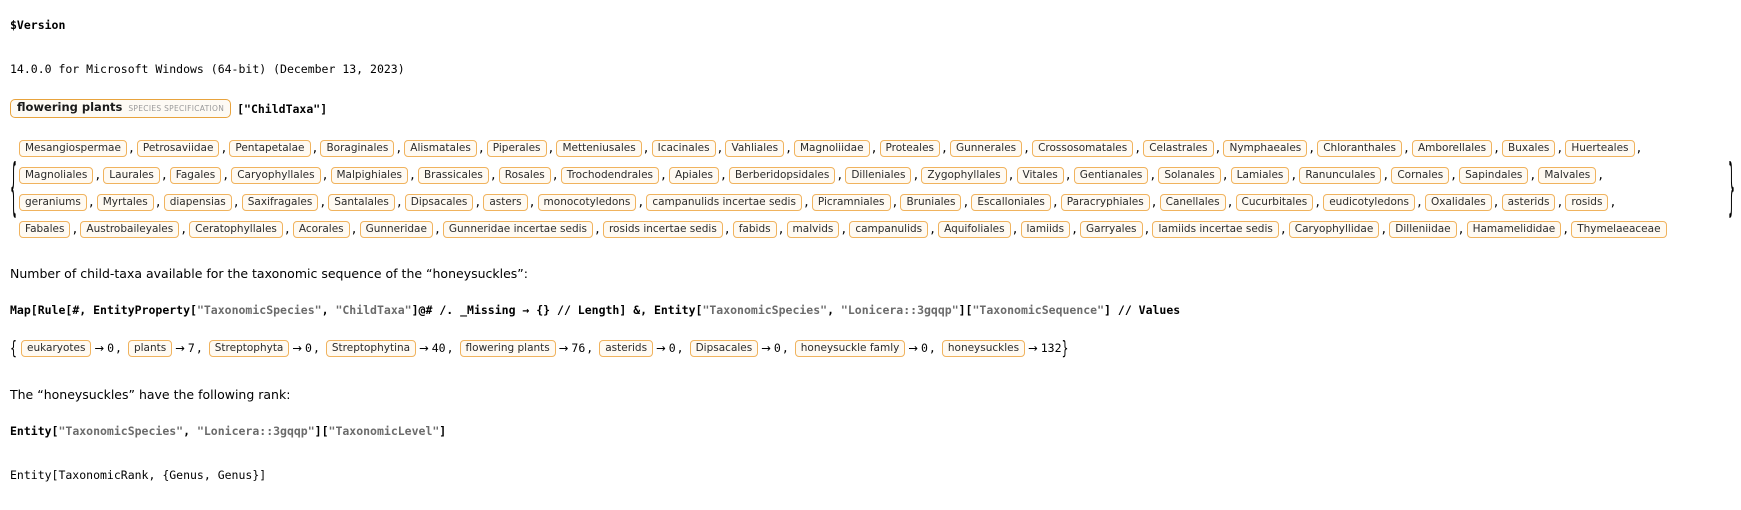 This screenshot has width=1741, height=510. What do you see at coordinates (45, 229) in the screenshot?
I see `child-taxa-chip: Fabales` at bounding box center [45, 229].